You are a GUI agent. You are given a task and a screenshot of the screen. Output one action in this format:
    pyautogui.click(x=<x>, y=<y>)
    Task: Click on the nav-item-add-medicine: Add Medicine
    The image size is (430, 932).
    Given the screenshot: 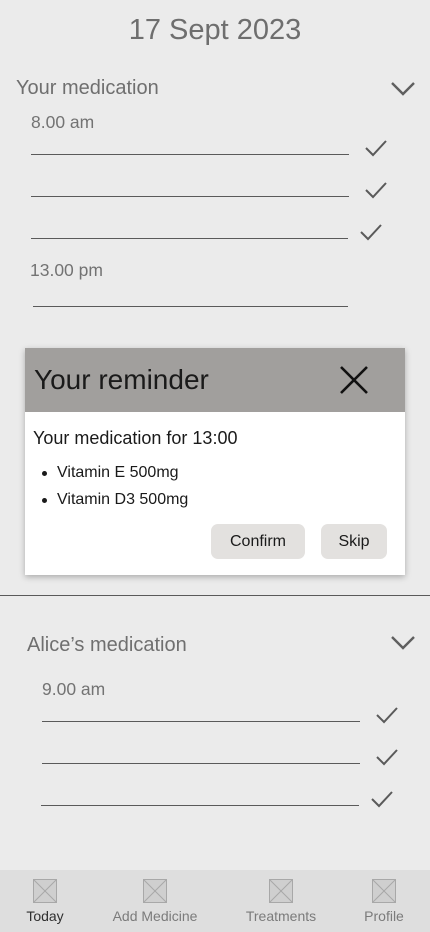 What is the action you would take?
    pyautogui.click(x=155, y=901)
    